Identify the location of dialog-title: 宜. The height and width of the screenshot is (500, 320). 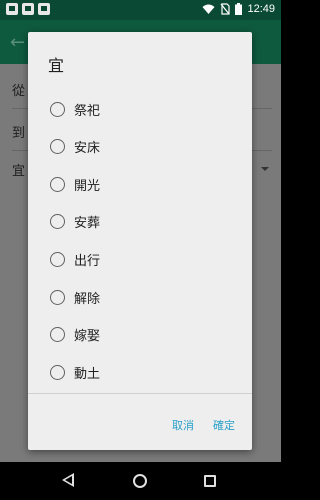
(56, 65).